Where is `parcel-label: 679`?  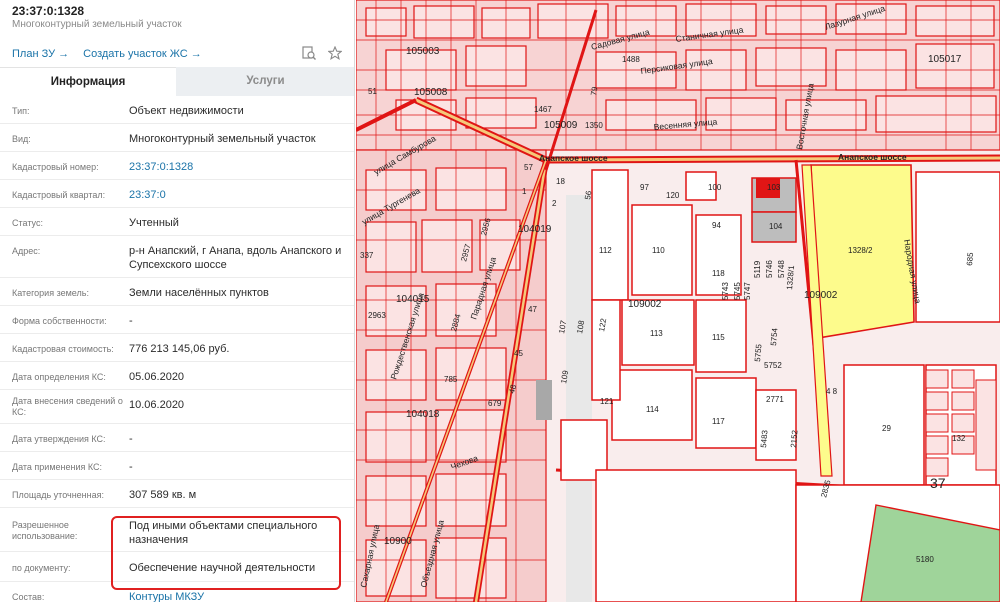
parcel-label: 679 is located at coordinates (495, 403).